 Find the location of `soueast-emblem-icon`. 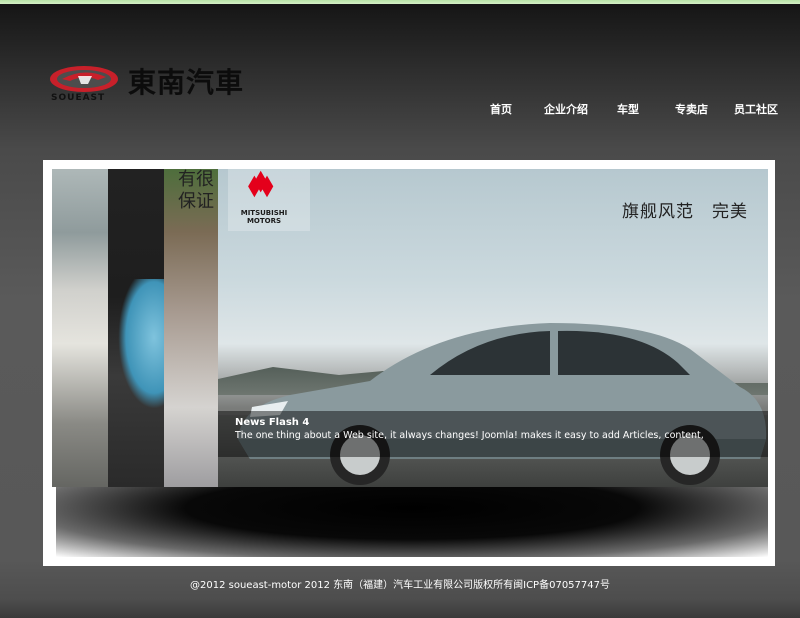

soueast-emblem-icon is located at coordinates (84, 79).